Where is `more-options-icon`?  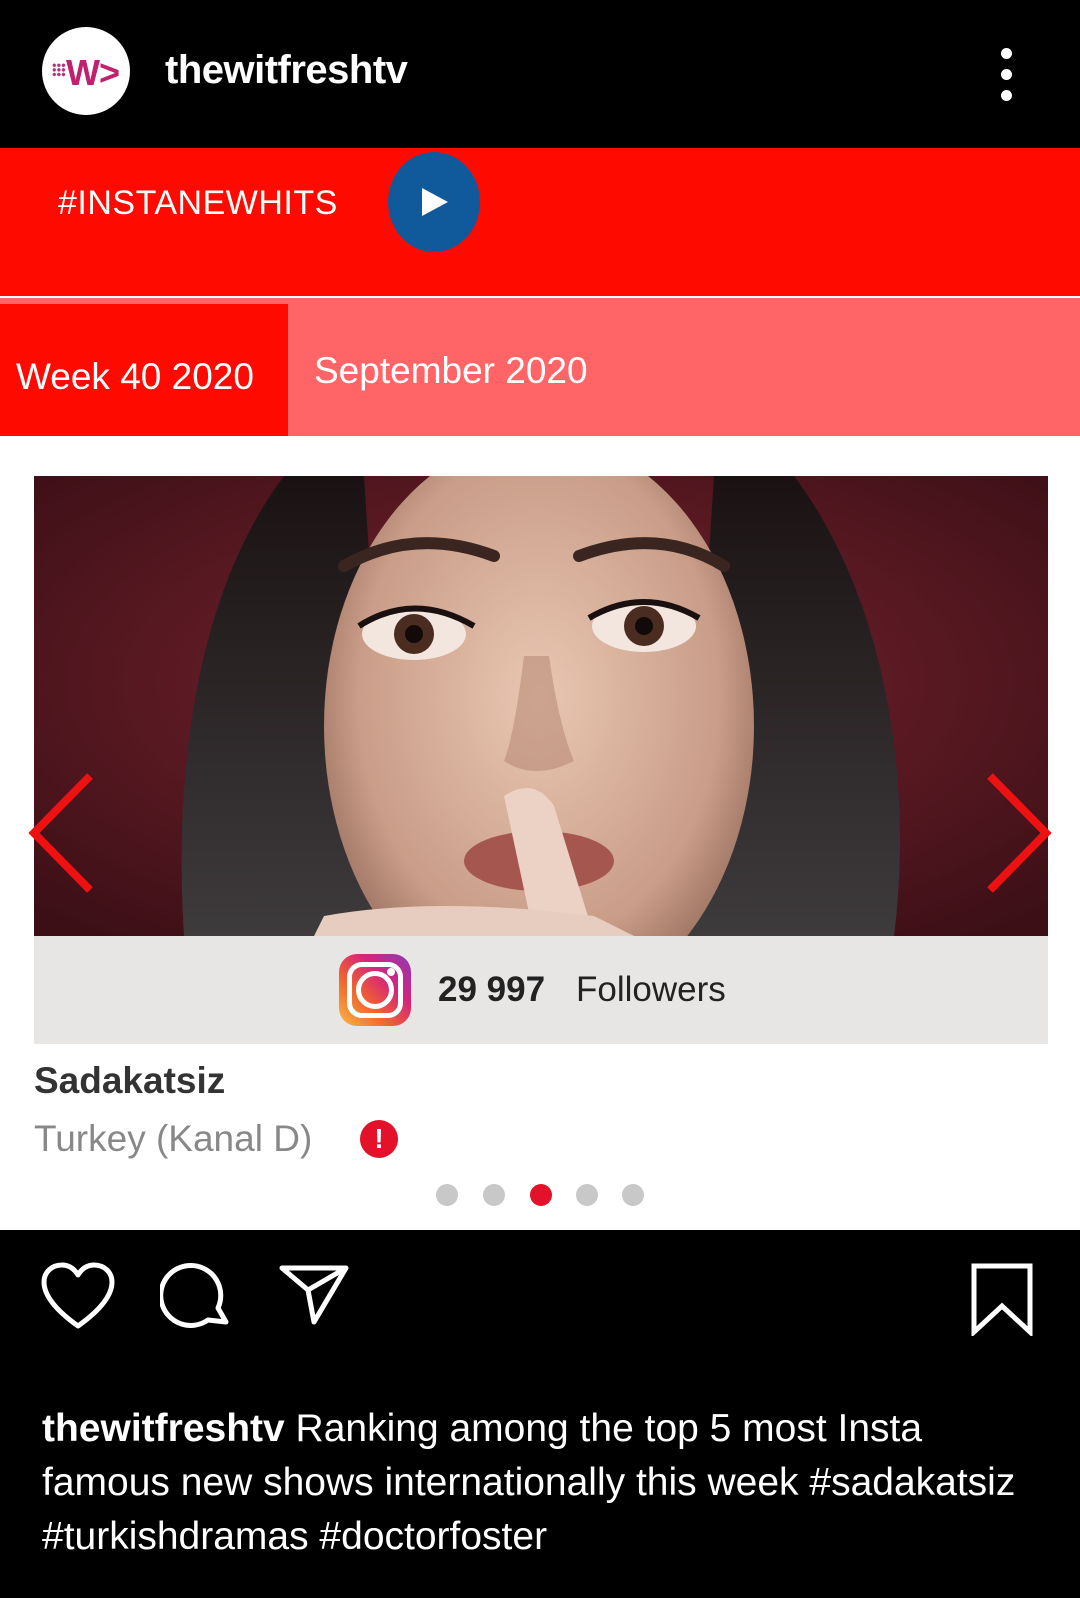 more-options-icon is located at coordinates (1008, 74).